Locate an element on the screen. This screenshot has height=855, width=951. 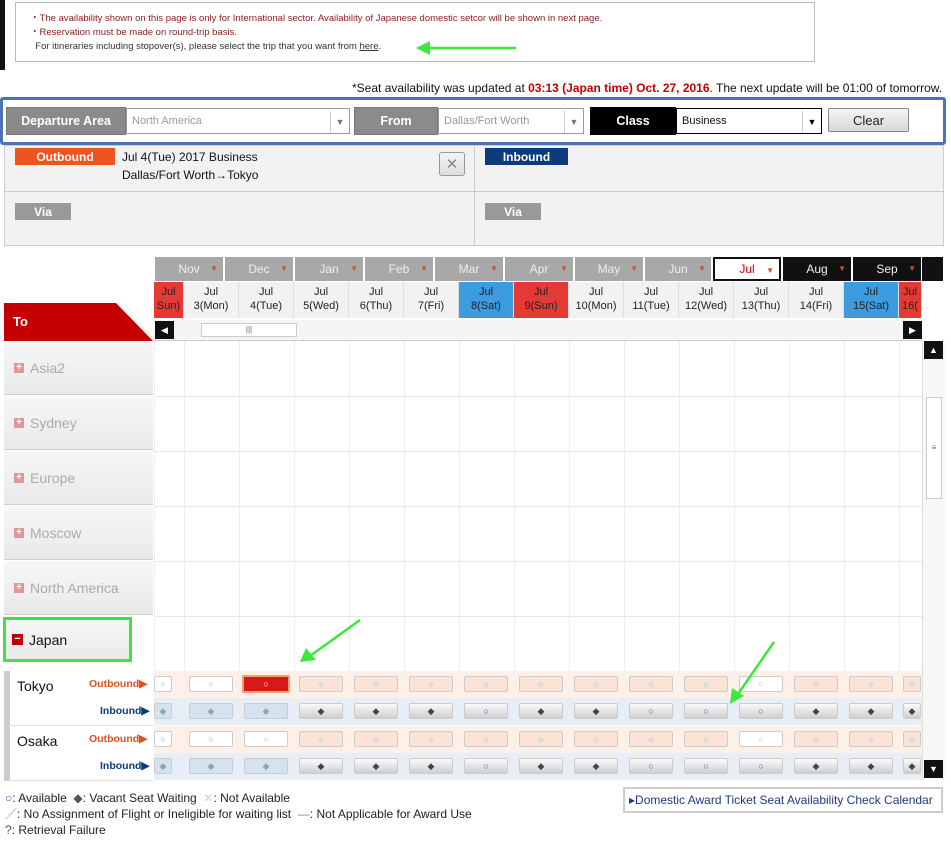
region-europe: + Europe is located at coordinates (78, 478).